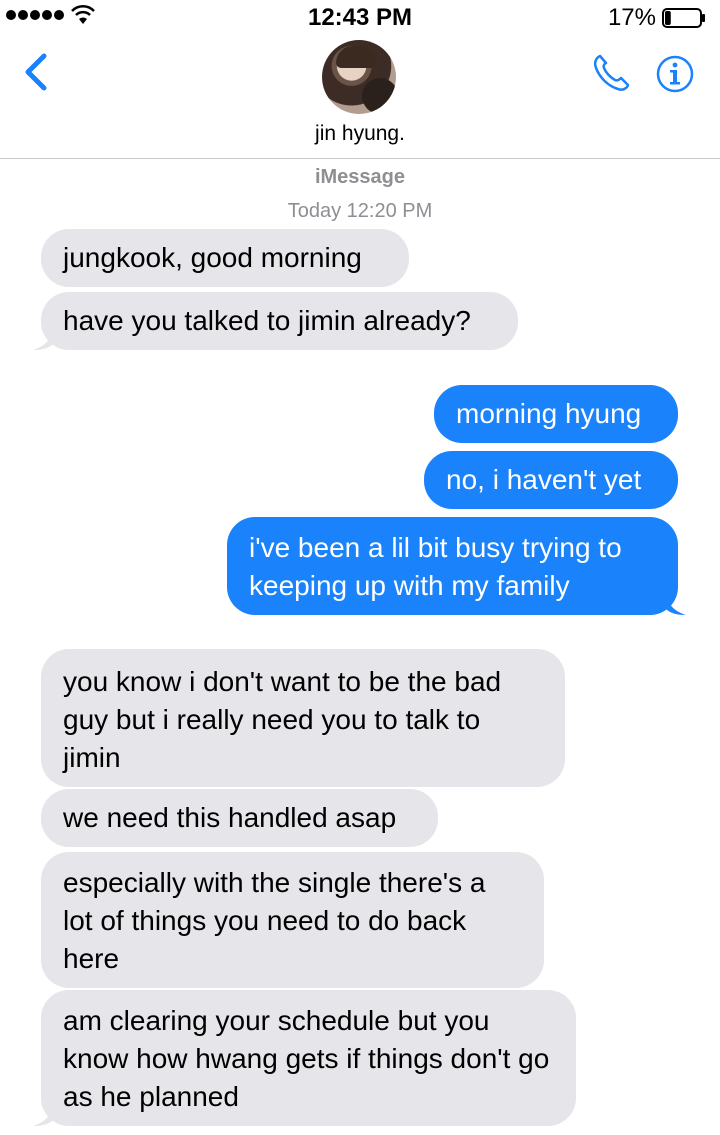 The width and height of the screenshot is (720, 1135). What do you see at coordinates (675, 74) in the screenshot?
I see `info-icon` at bounding box center [675, 74].